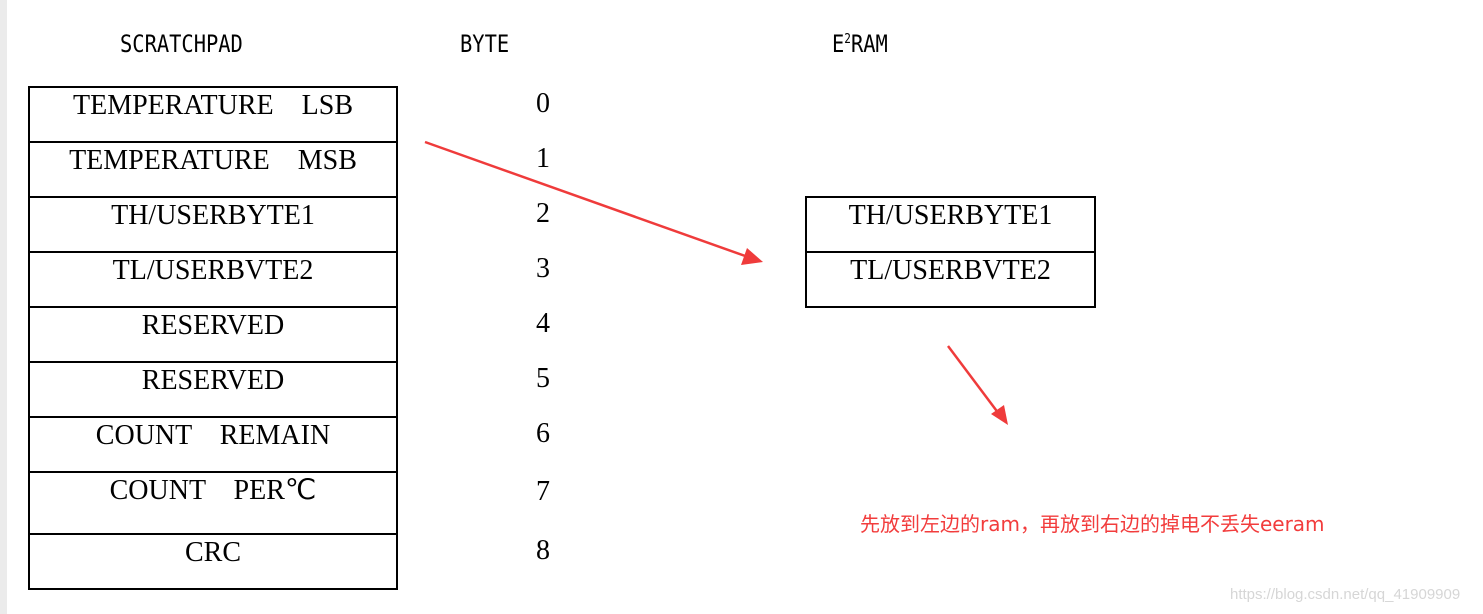 Image resolution: width=1483 pixels, height=614 pixels. What do you see at coordinates (977, 385) in the screenshot?
I see `arrow-to-note` at bounding box center [977, 385].